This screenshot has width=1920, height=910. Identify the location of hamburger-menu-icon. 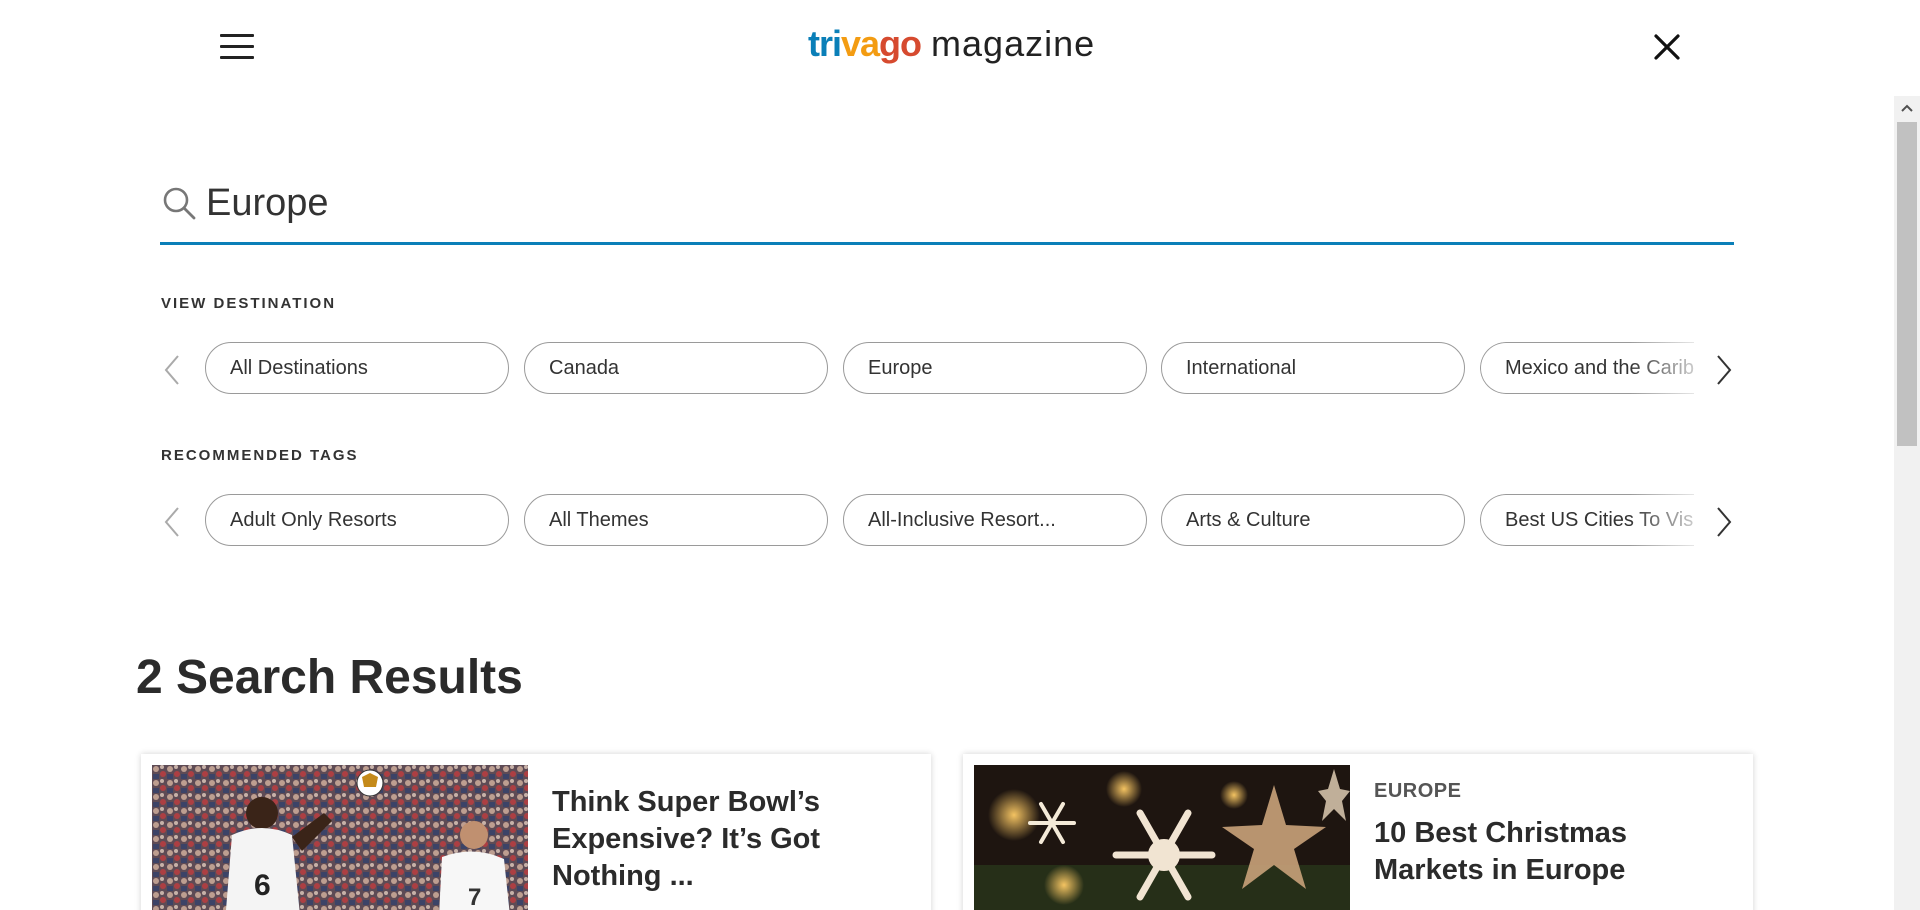
(237, 35).